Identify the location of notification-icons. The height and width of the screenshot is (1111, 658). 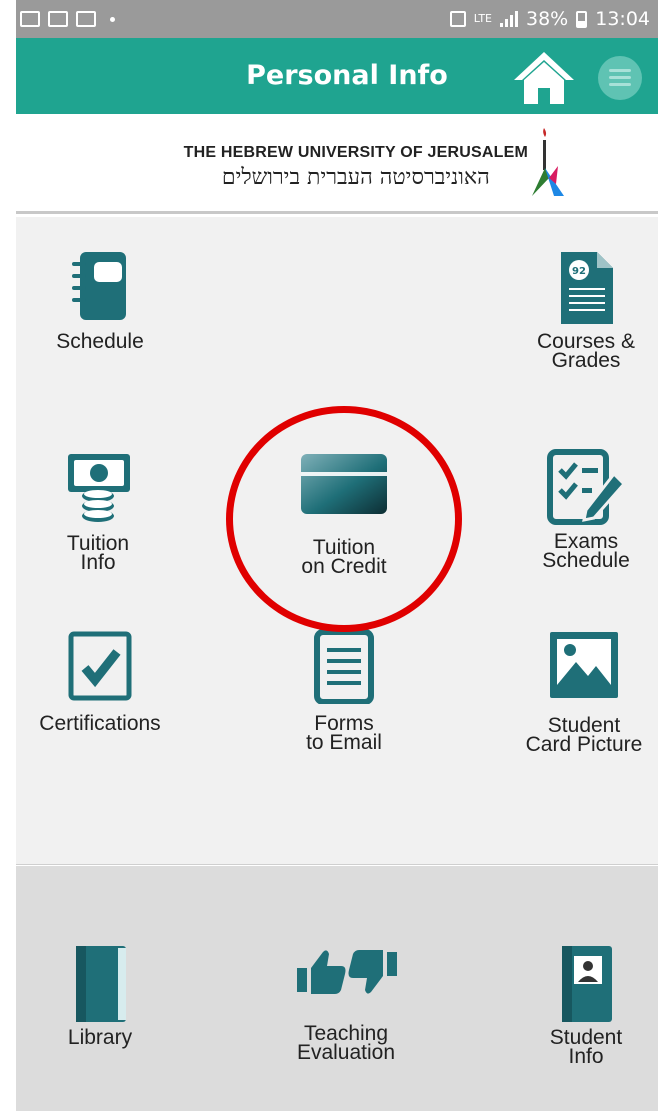
(67, 19).